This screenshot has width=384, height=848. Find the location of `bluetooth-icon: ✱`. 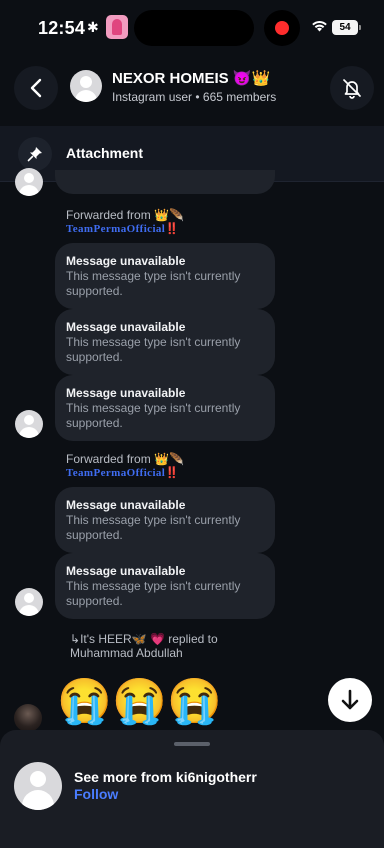

bluetooth-icon: ✱ is located at coordinates (93, 27).